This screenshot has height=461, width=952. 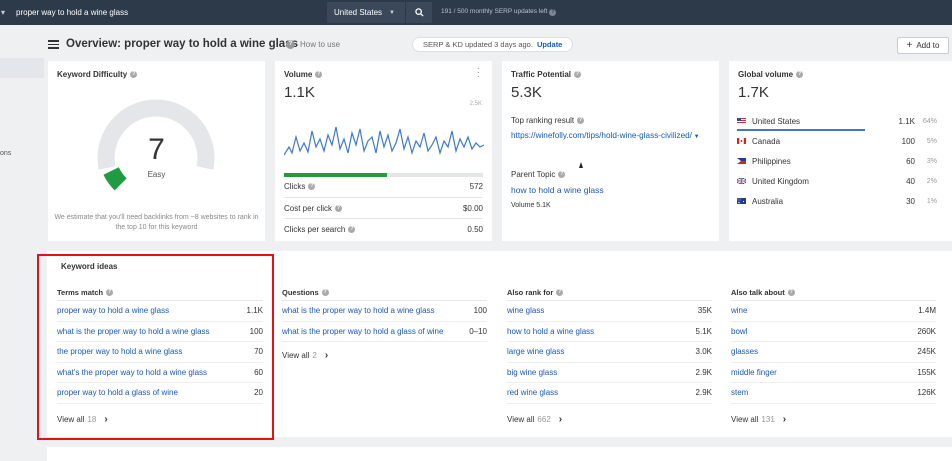 I want to click on kd-value: 7, so click(x=156, y=149).